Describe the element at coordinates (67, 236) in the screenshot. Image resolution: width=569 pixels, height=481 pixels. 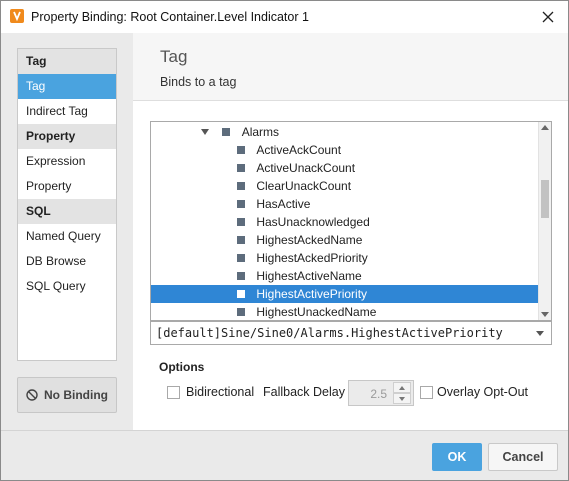
I see `nav-item-named-query: Named Query` at that location.